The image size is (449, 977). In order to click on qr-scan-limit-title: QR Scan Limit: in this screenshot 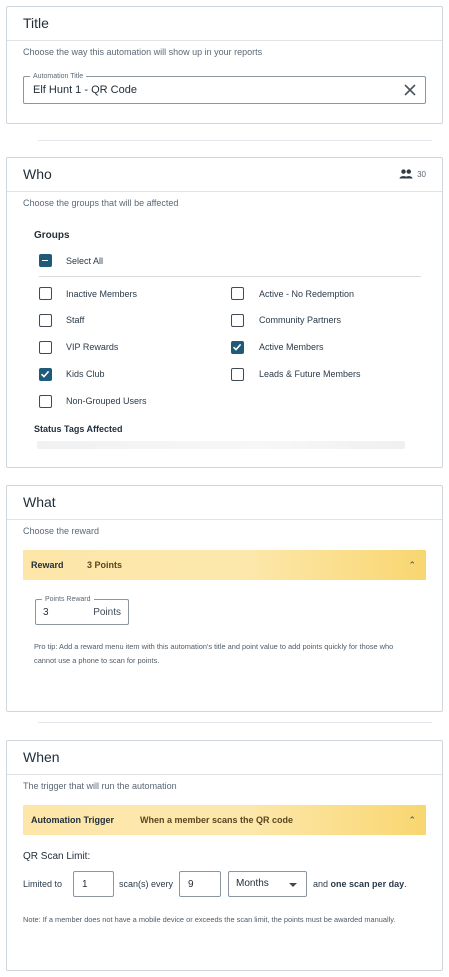, I will do `click(57, 856)`.